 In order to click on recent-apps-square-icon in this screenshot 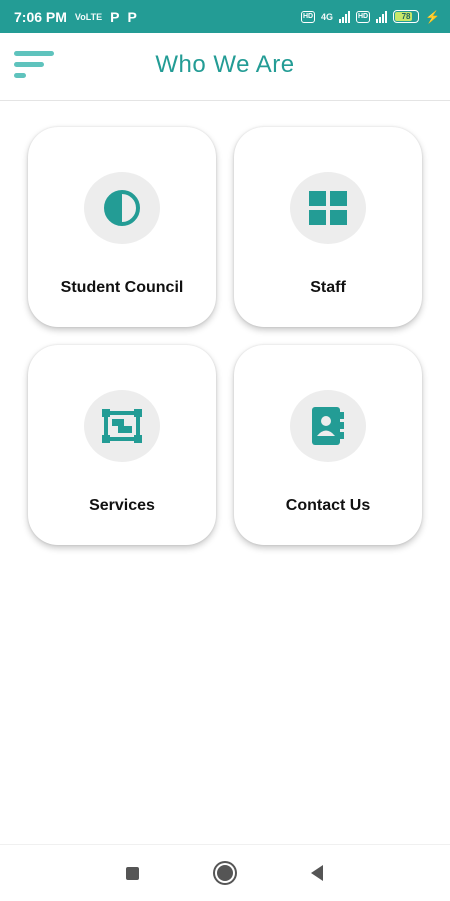, I will do `click(132, 873)`.